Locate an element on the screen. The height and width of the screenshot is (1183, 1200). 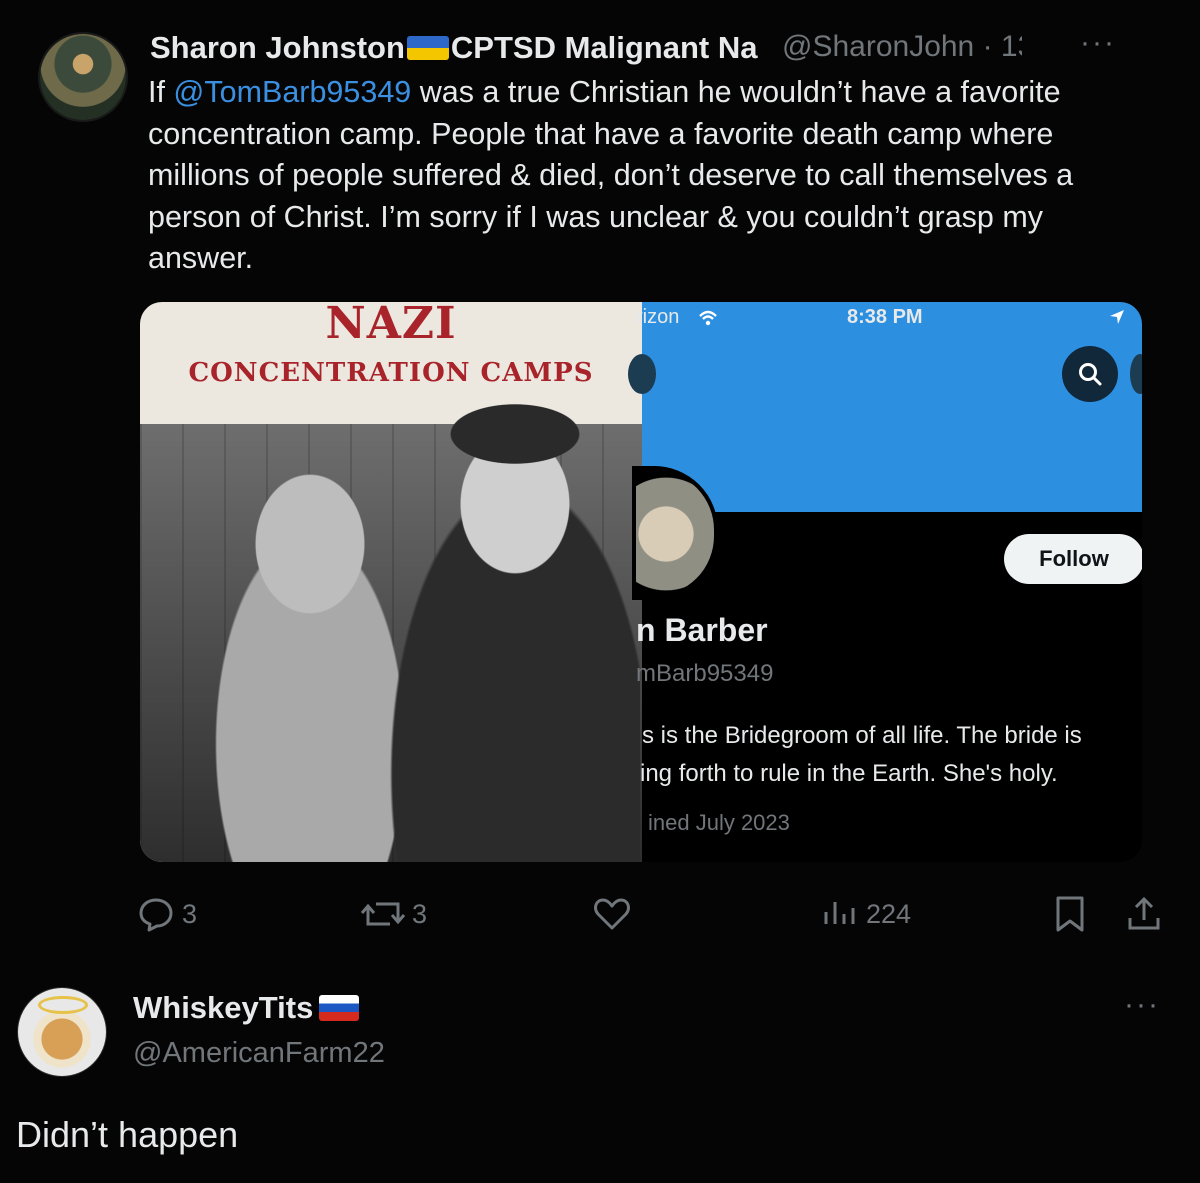
bookmark-button is located at coordinates (1073, 914).